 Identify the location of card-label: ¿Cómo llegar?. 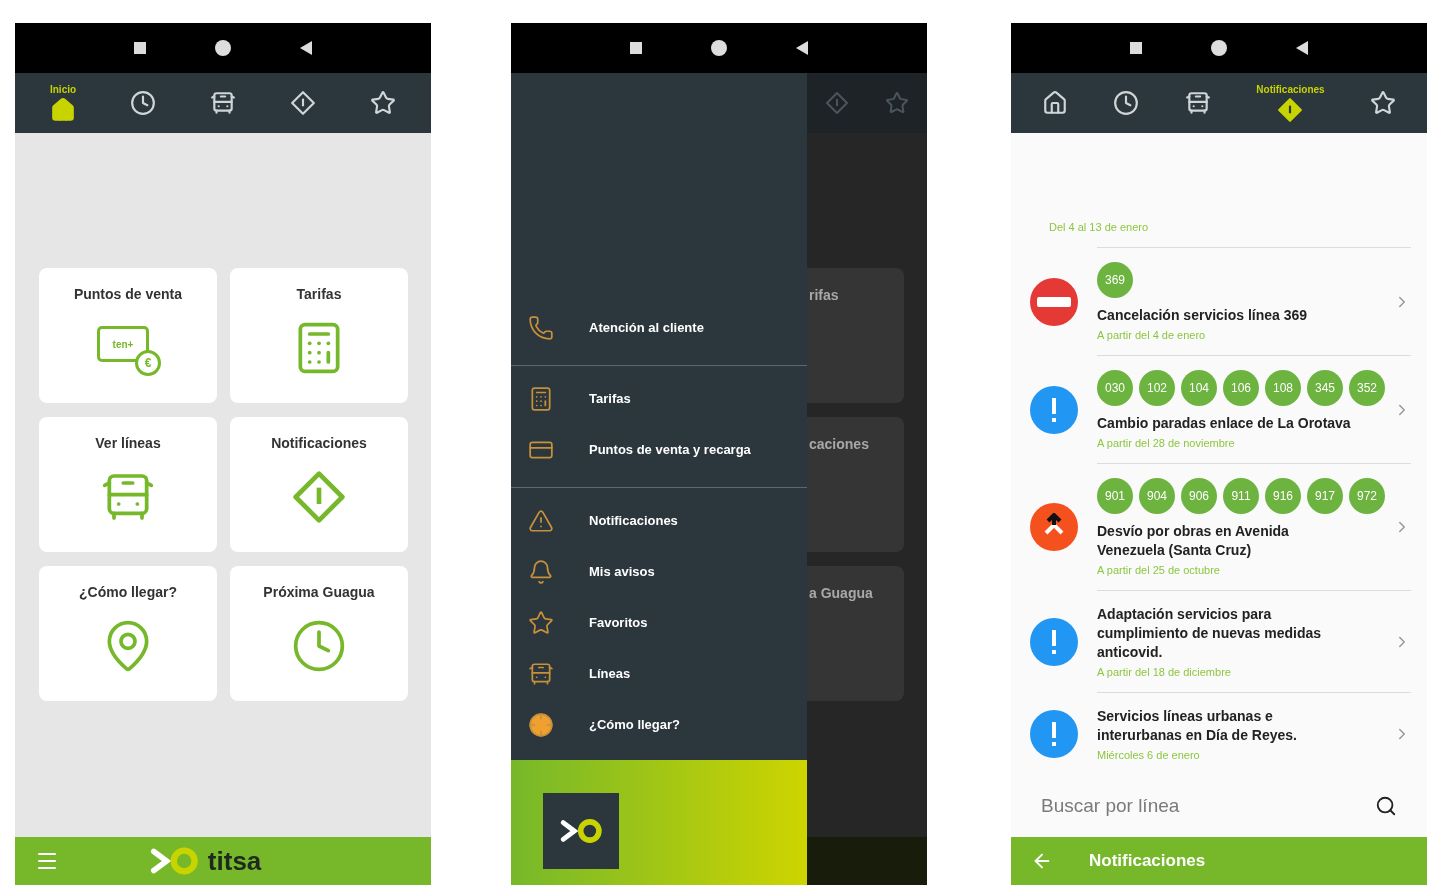
(128, 592).